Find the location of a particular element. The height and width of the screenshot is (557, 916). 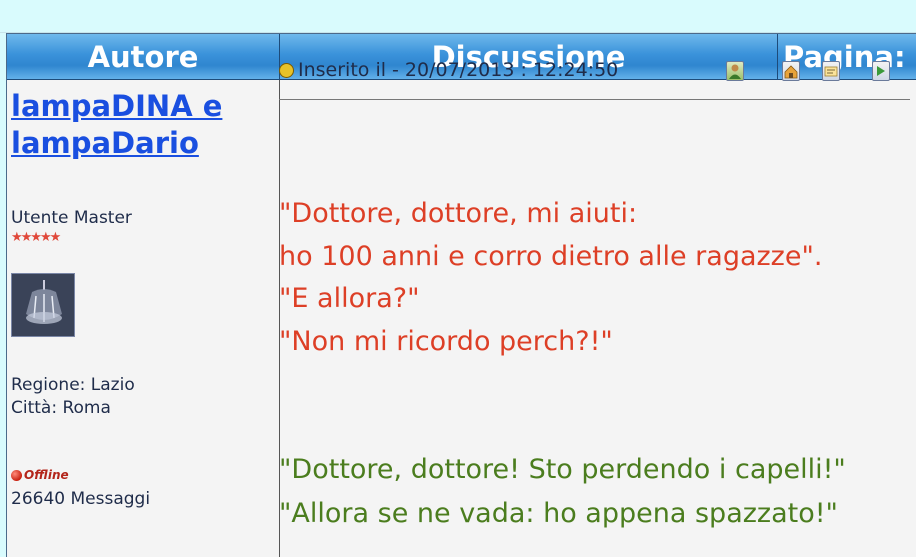

offline-dot-icon is located at coordinates (16, 475).